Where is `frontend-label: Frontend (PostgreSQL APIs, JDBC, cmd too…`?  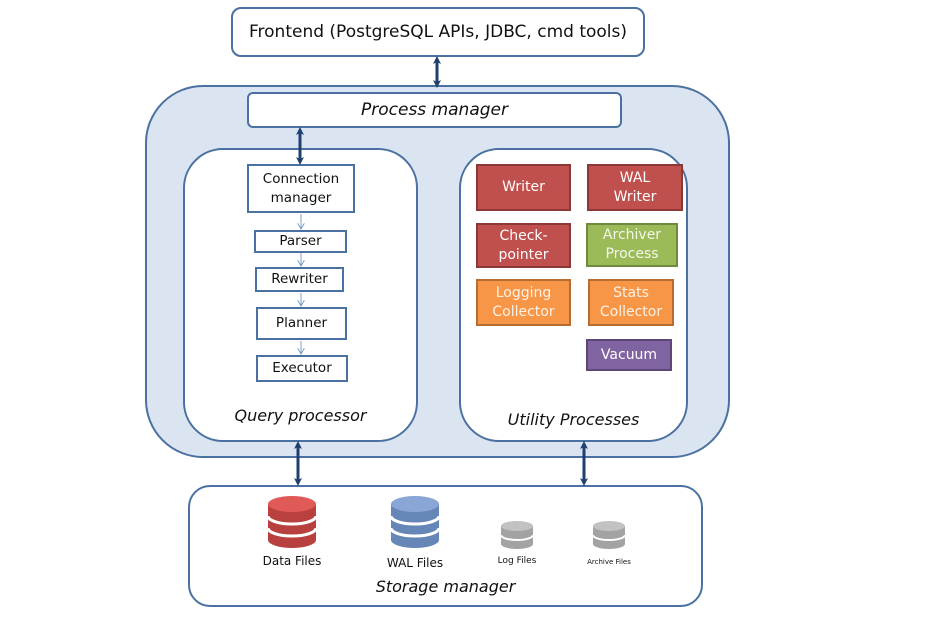
frontend-label: Frontend (PostgreSQL APIs, JDBC, cmd too… is located at coordinates (438, 32).